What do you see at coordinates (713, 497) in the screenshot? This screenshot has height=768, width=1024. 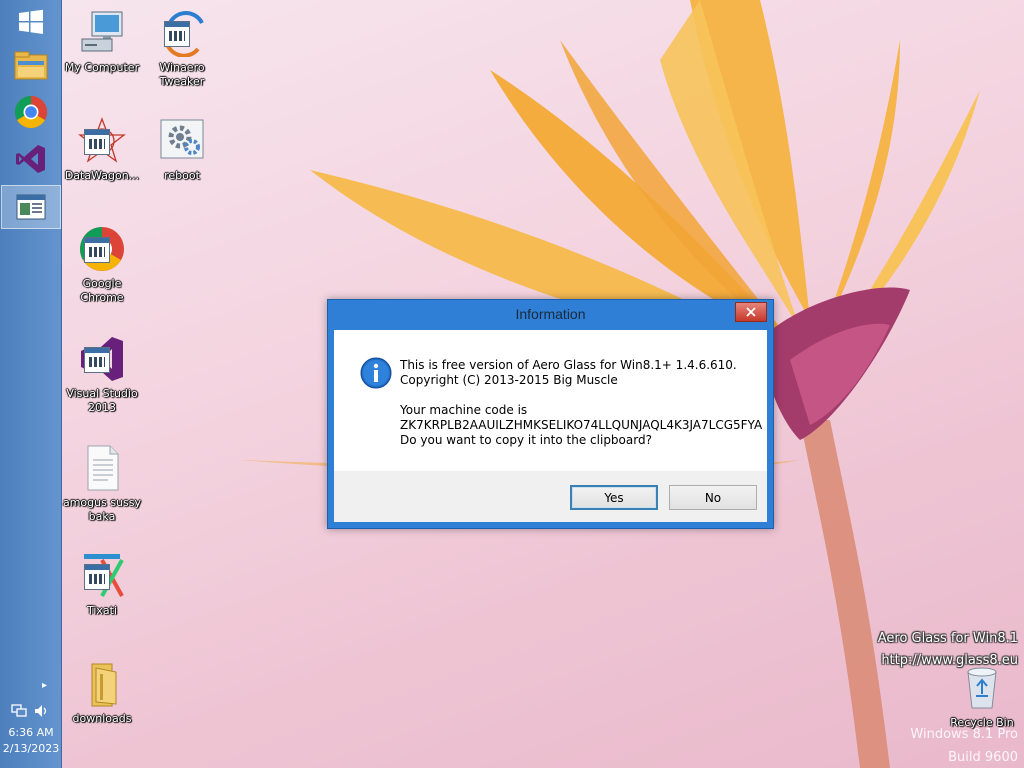 I see `no-button: No` at bounding box center [713, 497].